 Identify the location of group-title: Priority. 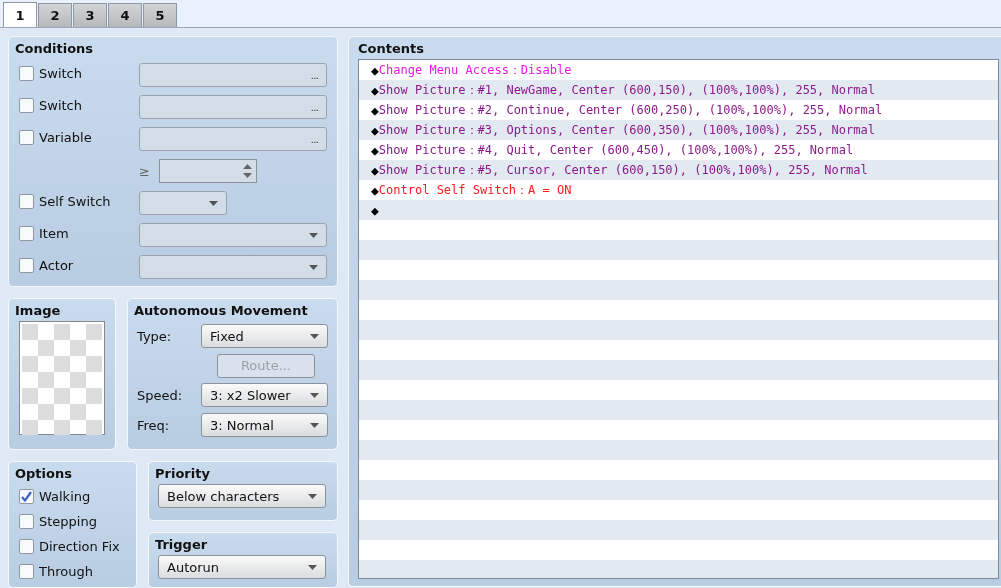
(183, 473).